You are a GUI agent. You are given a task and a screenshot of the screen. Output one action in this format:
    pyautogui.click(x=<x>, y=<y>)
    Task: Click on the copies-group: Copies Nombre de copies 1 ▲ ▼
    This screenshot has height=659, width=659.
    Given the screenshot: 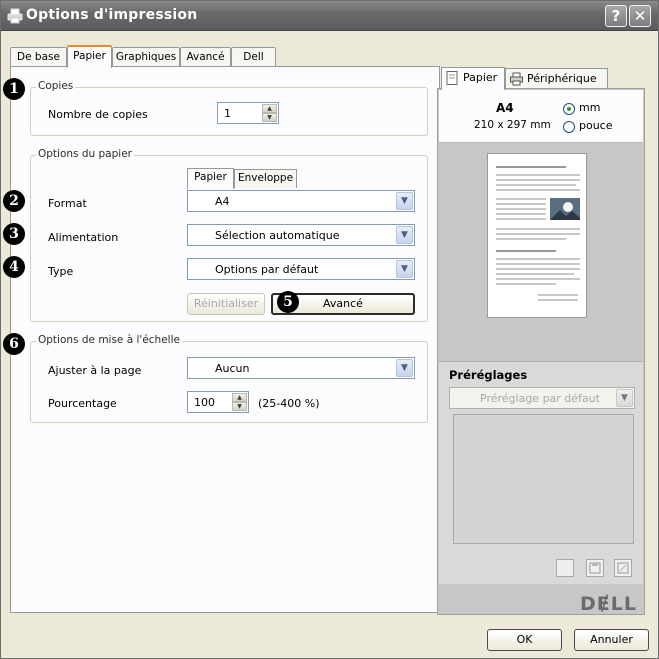 What is the action you would take?
    pyautogui.click(x=229, y=108)
    